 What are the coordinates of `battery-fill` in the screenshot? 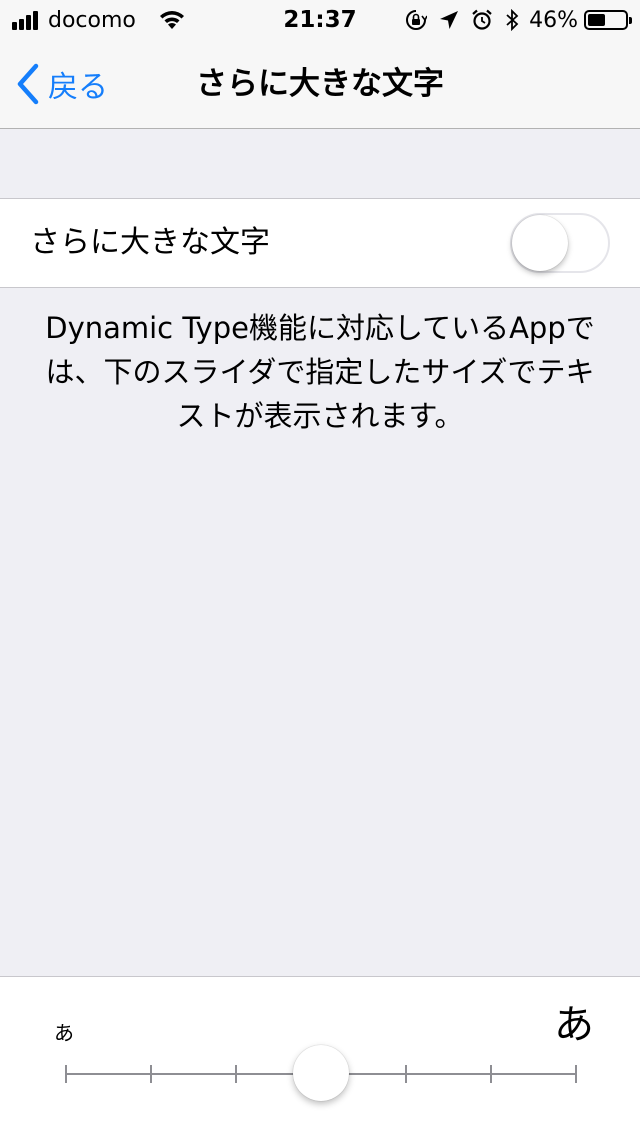 It's located at (596, 20).